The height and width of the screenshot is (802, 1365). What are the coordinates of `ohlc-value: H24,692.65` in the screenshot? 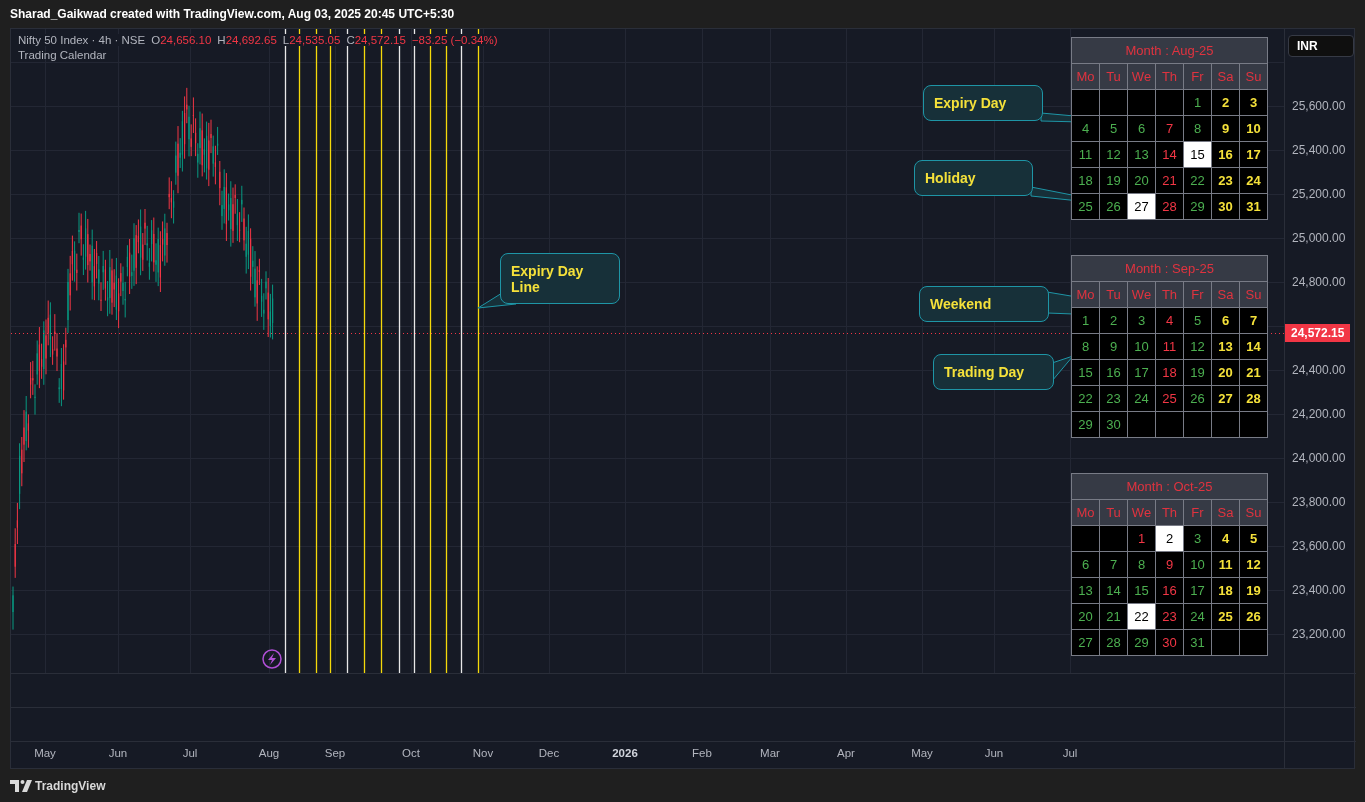 It's located at (247, 40).